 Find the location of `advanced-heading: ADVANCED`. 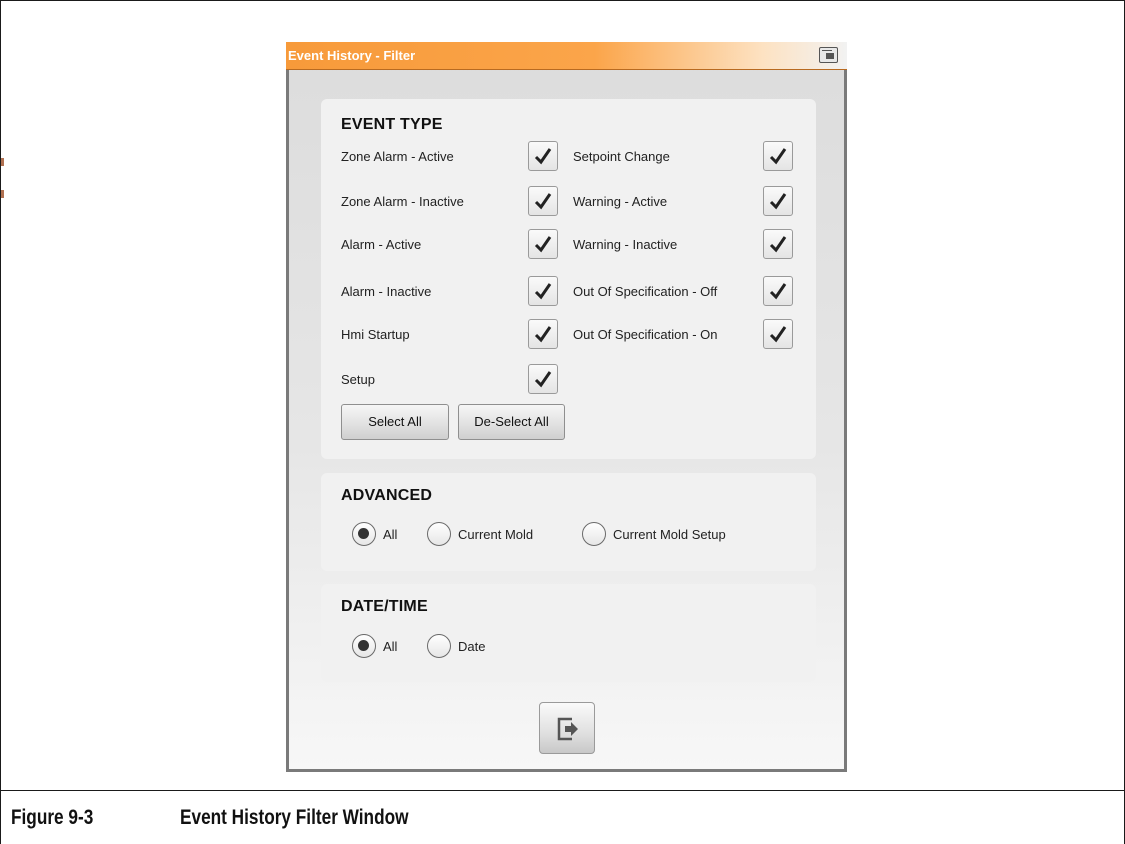

advanced-heading: ADVANCED is located at coordinates (387, 495).